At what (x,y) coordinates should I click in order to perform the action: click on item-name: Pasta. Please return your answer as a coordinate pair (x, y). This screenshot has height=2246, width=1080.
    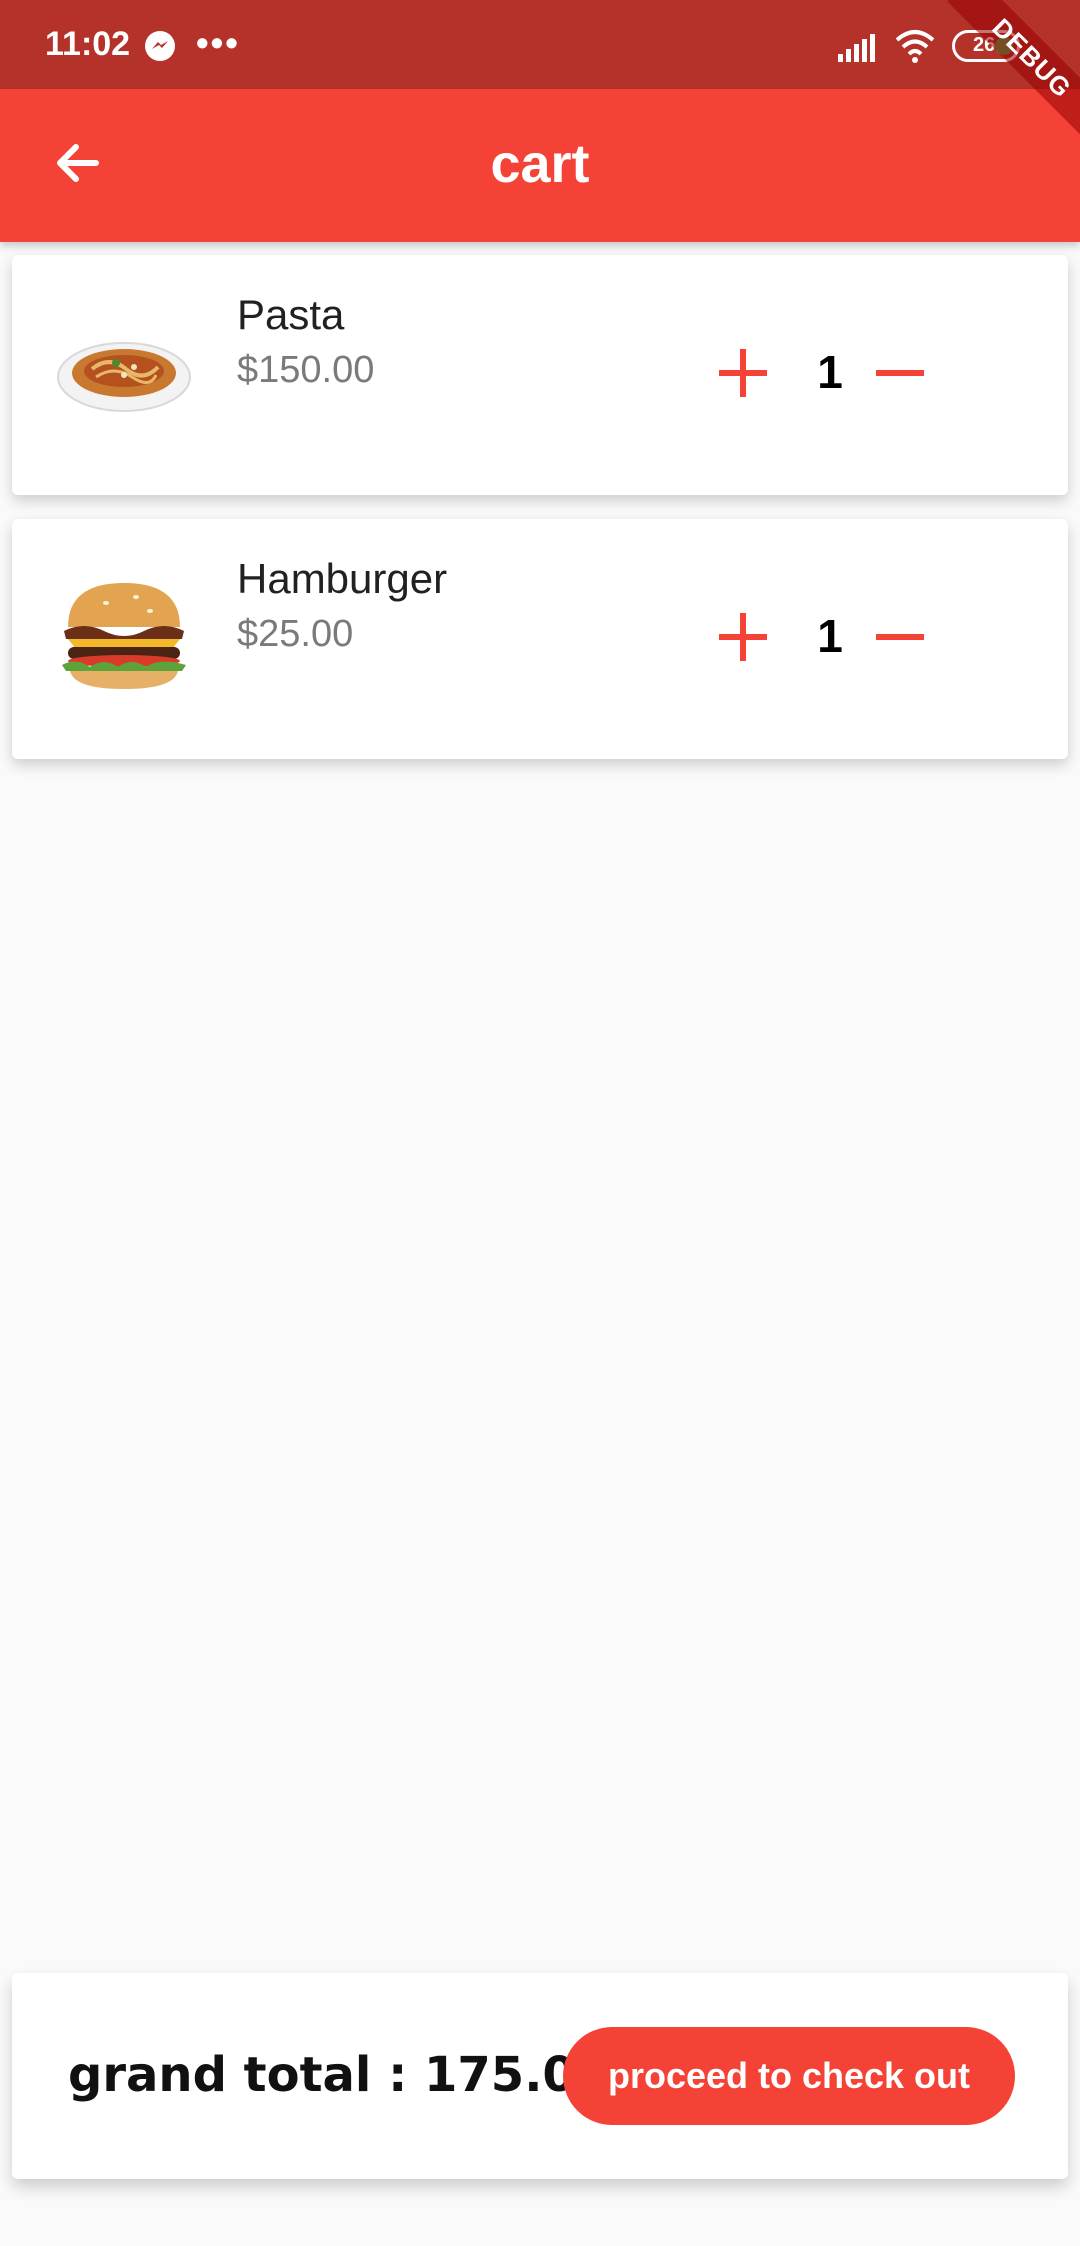
    Looking at the image, I should click on (291, 314).